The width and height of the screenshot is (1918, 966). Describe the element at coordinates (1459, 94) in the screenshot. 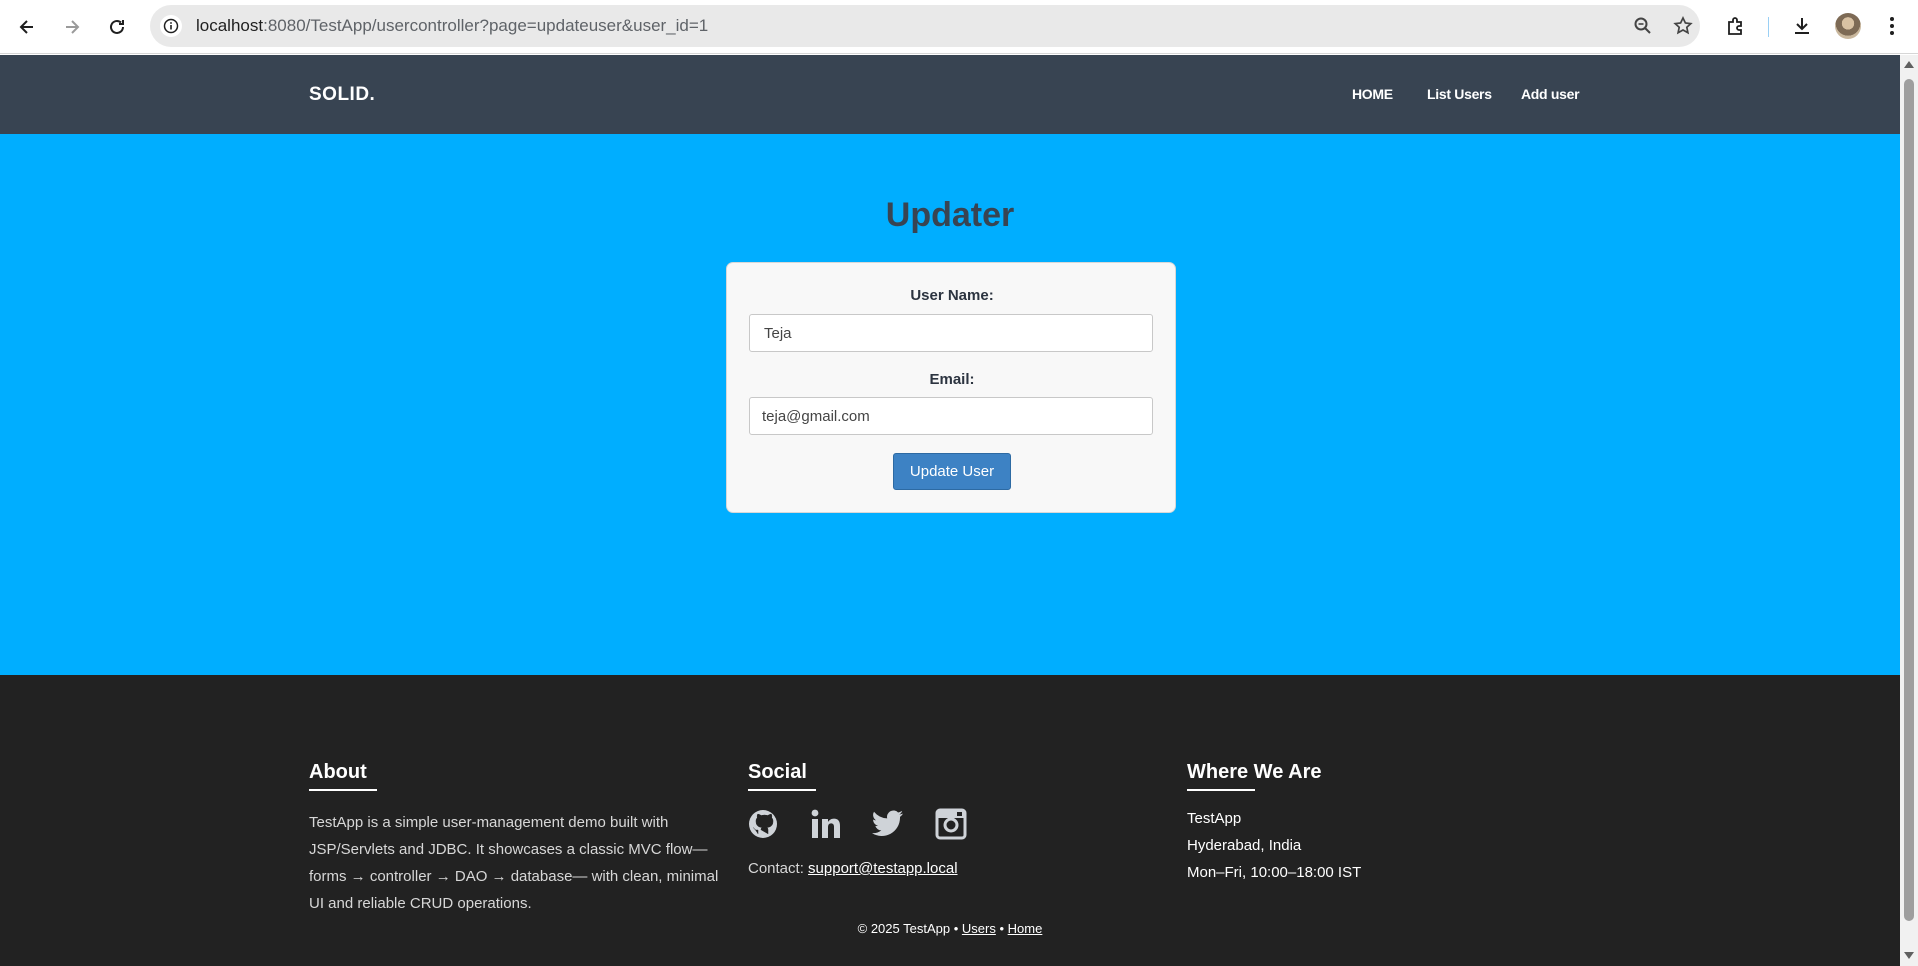

I see `nav-list-users: List Users` at that location.